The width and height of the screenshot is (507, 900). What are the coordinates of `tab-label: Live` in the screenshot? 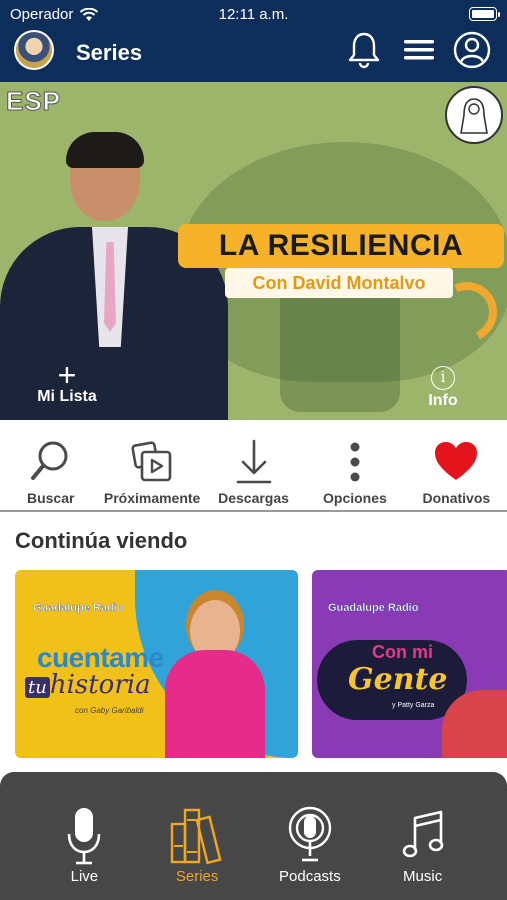 It's located at (84, 876).